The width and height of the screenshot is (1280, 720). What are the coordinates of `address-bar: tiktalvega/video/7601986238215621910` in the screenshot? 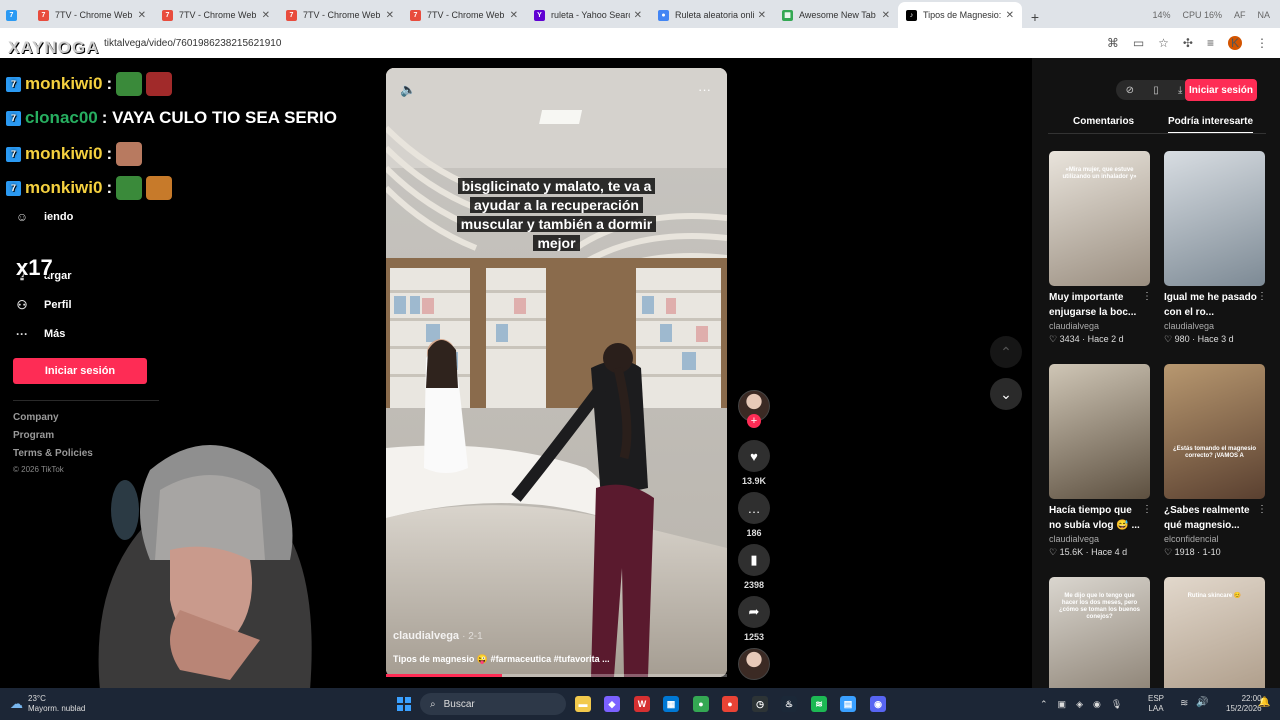 It's located at (192, 43).